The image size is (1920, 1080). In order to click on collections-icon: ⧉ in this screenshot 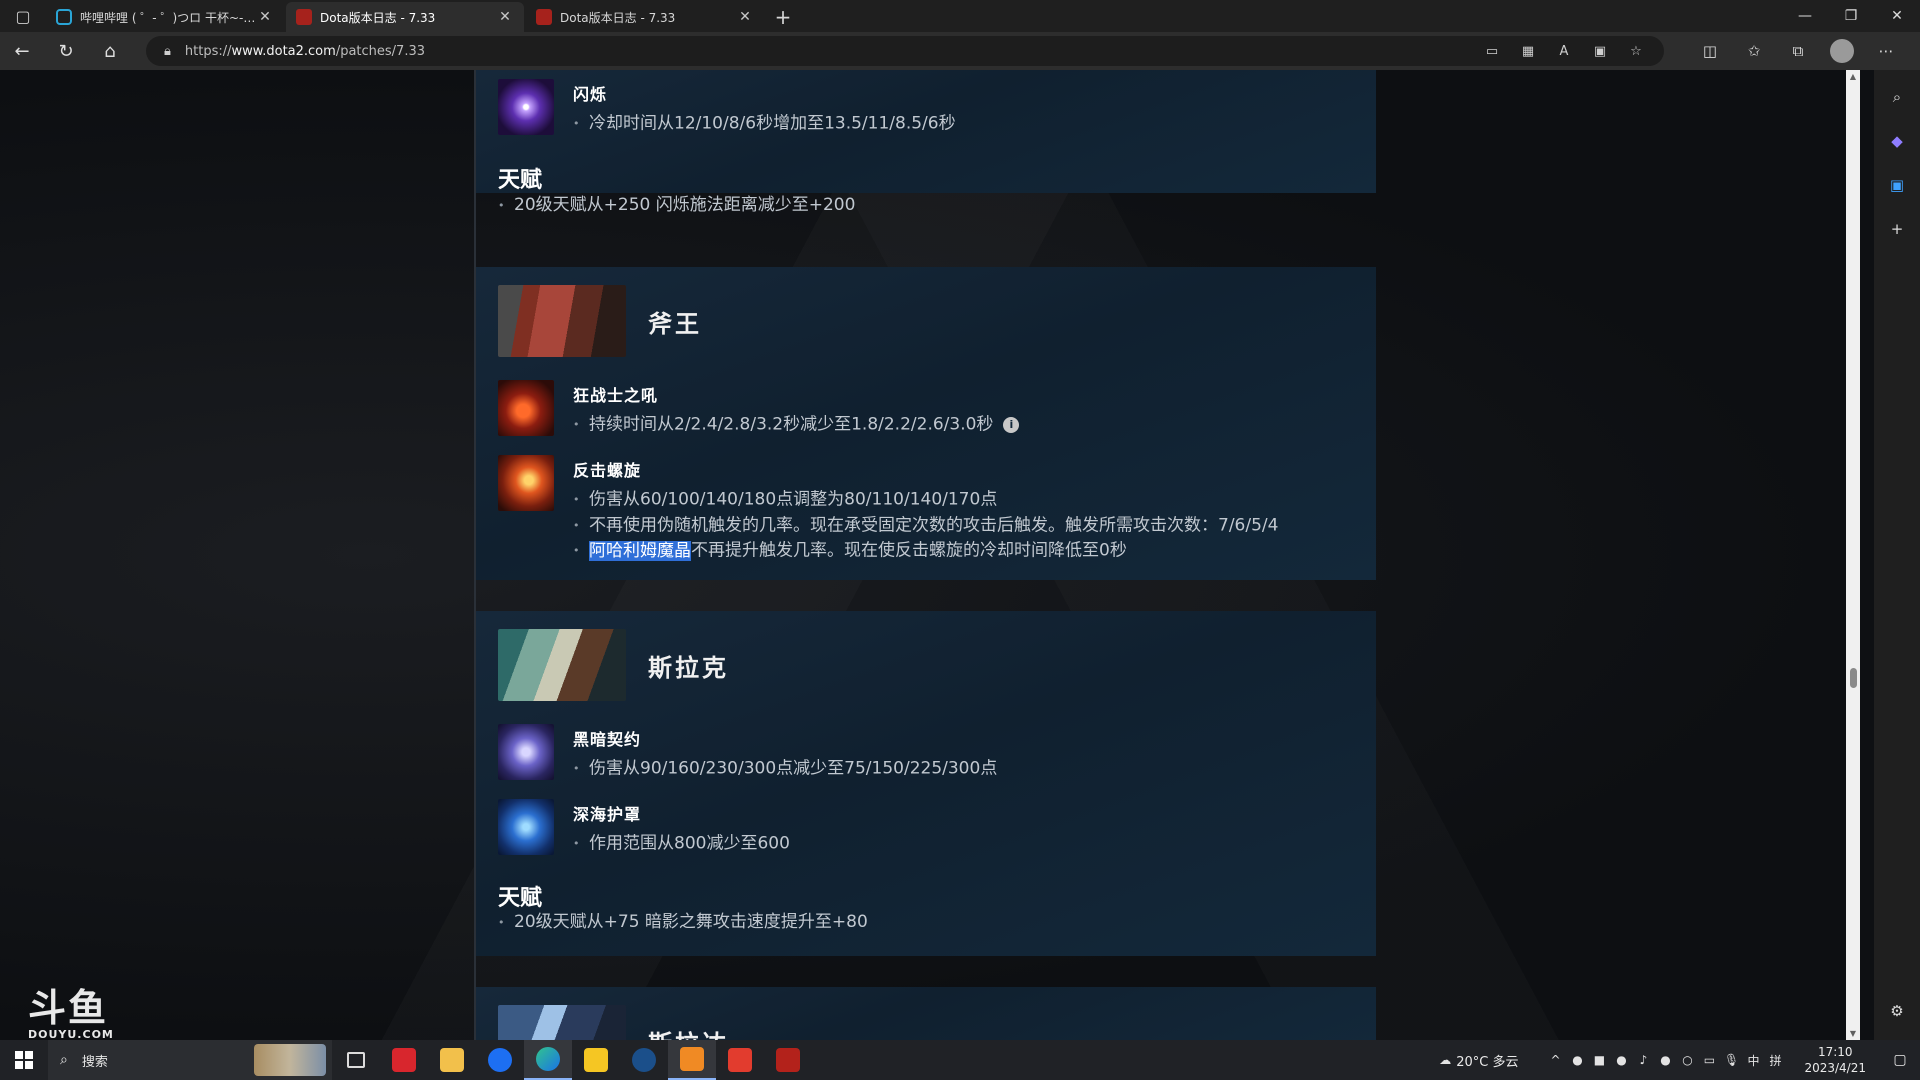, I will do `click(1798, 51)`.